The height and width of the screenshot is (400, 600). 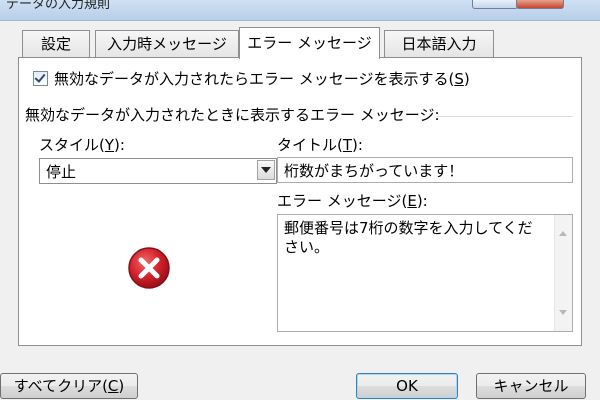 What do you see at coordinates (495, 4) in the screenshot?
I see `help-button` at bounding box center [495, 4].